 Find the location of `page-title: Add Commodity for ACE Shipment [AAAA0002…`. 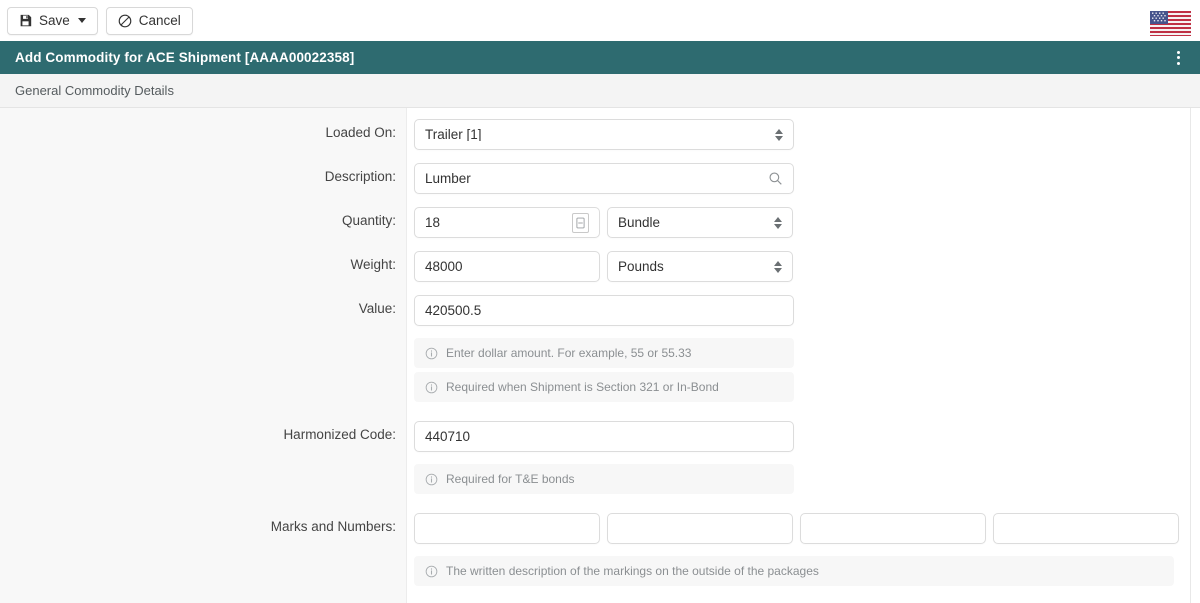

page-title: Add Commodity for ACE Shipment [AAAA0002… is located at coordinates (185, 57).